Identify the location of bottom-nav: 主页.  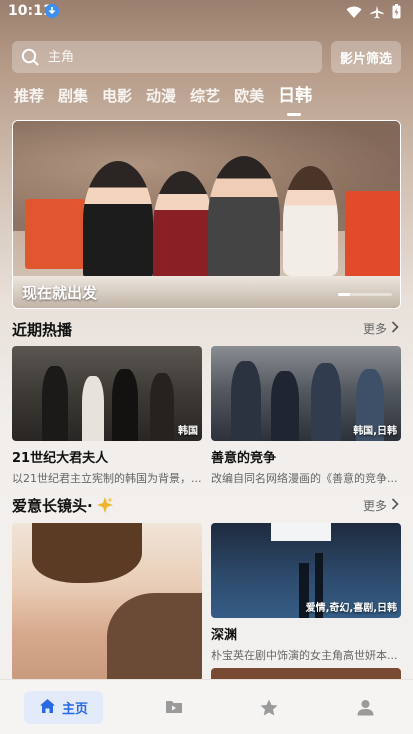
(206, 706).